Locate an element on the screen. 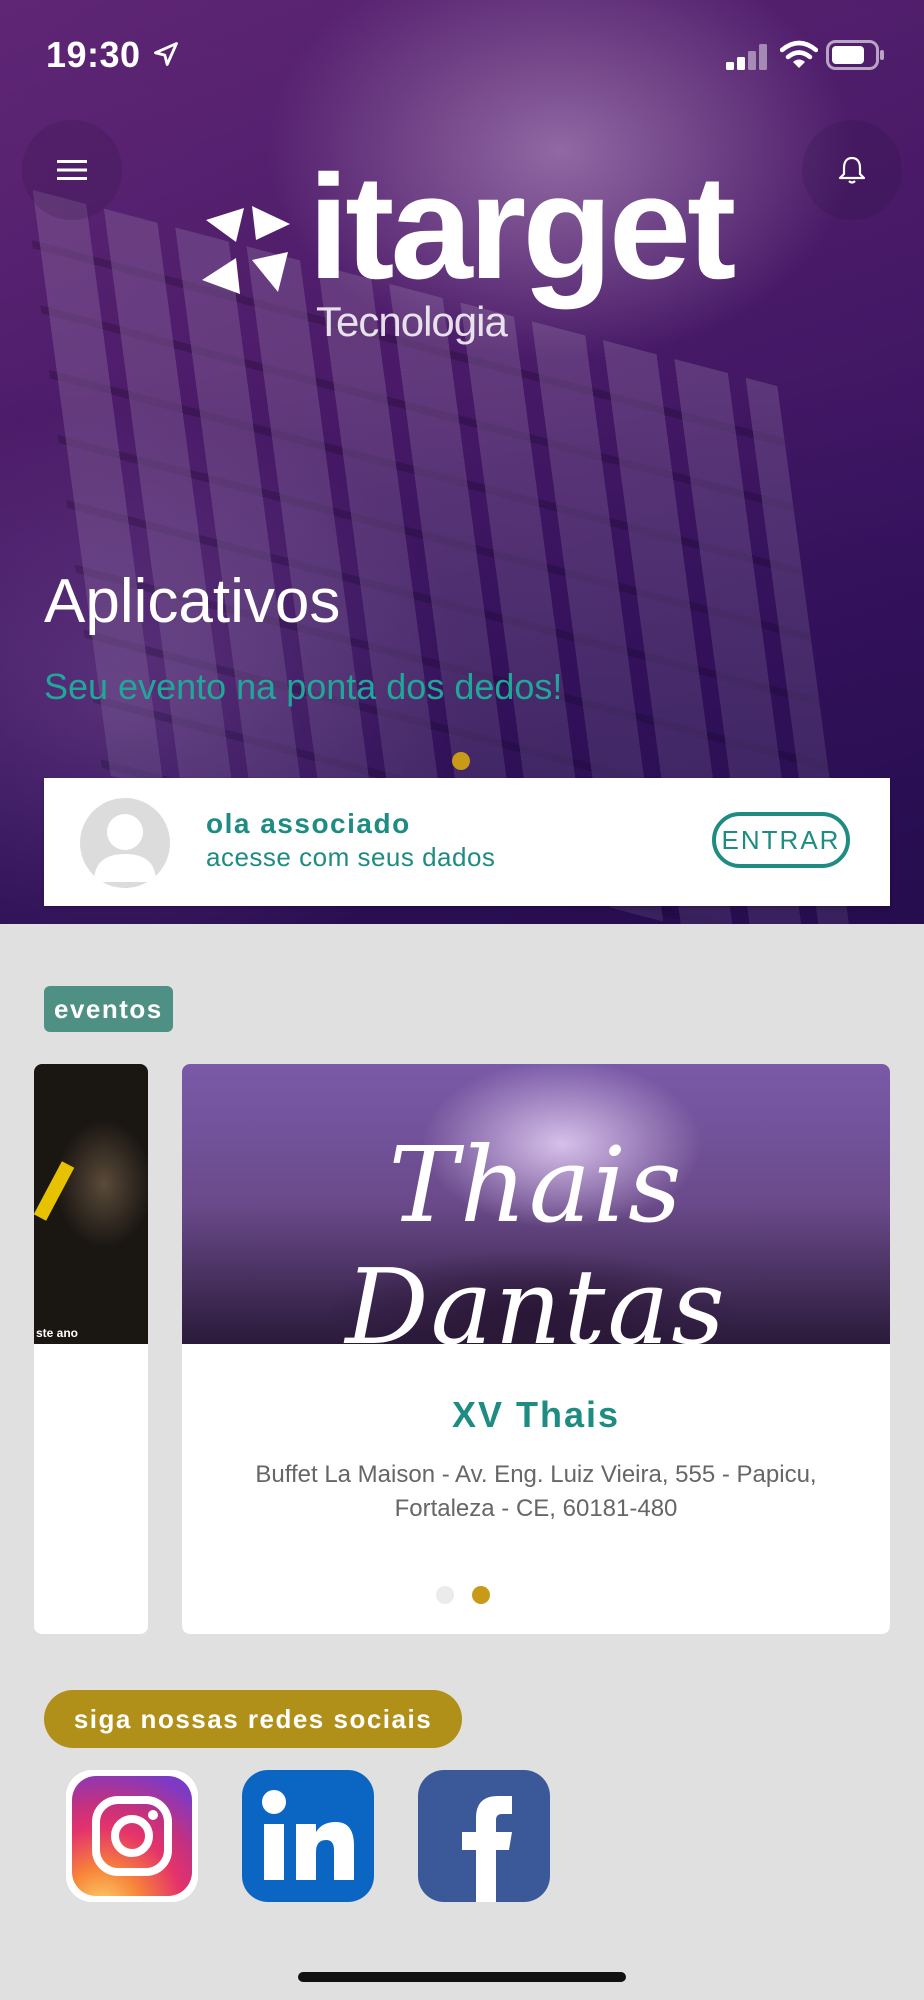 The width and height of the screenshot is (924, 2000). brand-subtitle: Tecnologia is located at coordinates (412, 321).